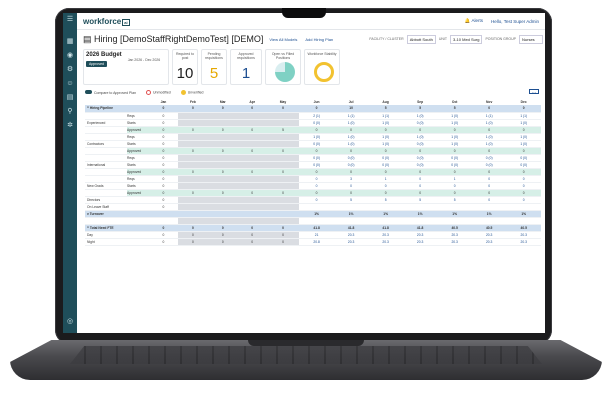 The height and width of the screenshot is (404, 612). Describe the element at coordinates (283, 39) in the screenshot. I see `view-all-models-link: View All Models` at that location.